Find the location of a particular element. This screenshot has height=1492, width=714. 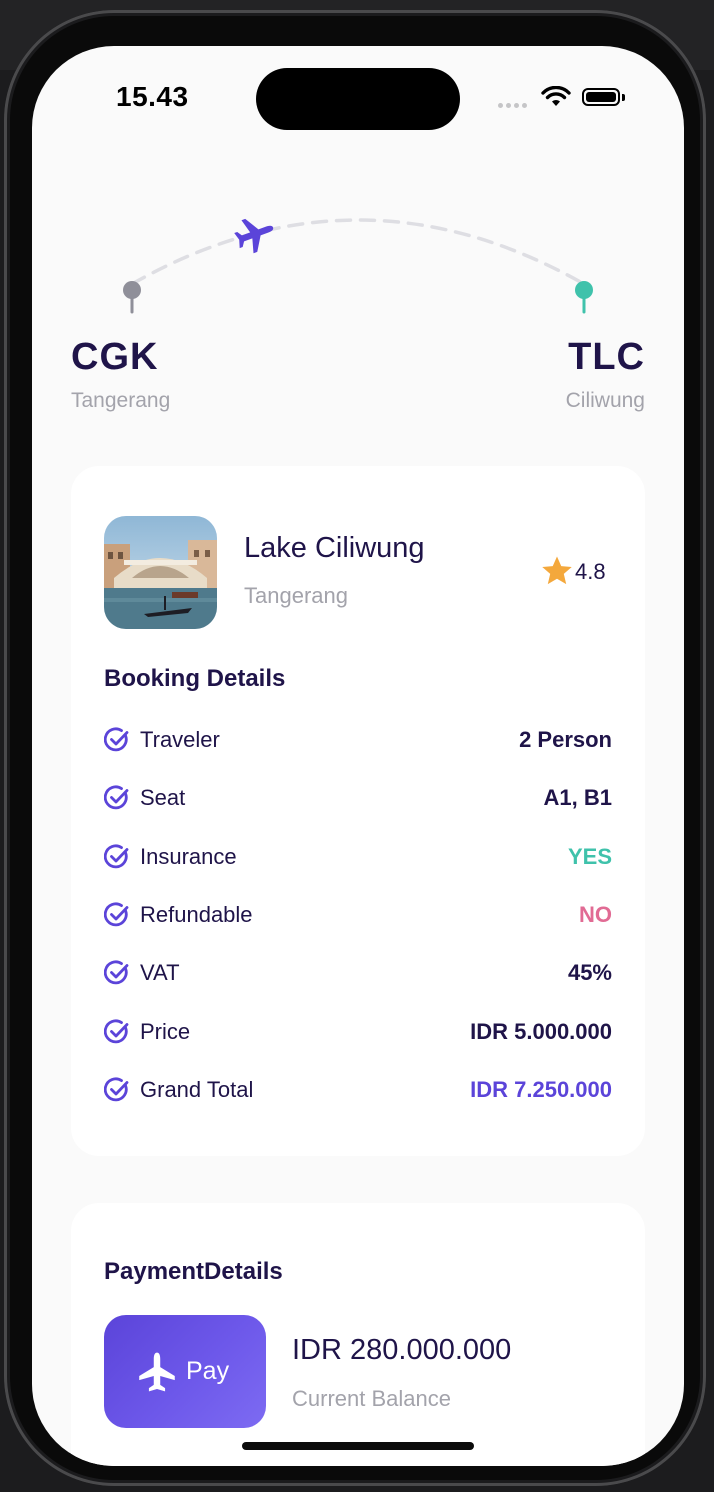

destination-thumbnail is located at coordinates (160, 572).